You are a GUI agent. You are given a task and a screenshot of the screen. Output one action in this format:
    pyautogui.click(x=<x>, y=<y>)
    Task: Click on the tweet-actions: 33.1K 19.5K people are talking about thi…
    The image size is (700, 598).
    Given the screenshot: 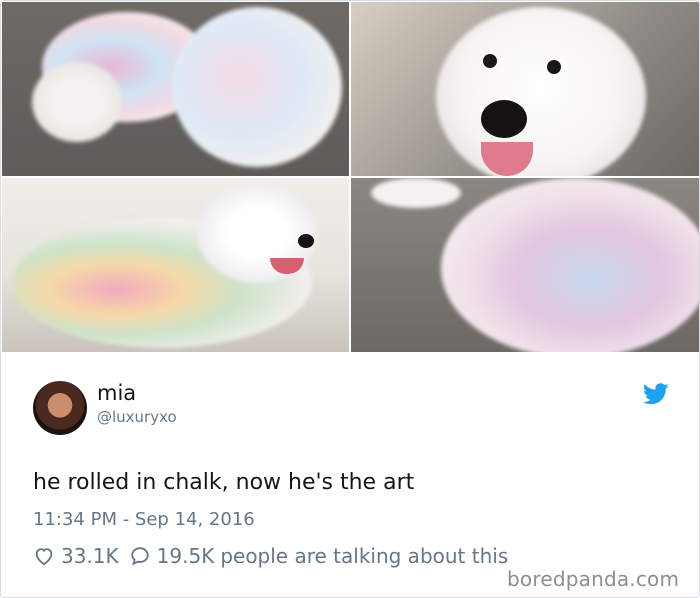 What is the action you would take?
    pyautogui.click(x=270, y=556)
    